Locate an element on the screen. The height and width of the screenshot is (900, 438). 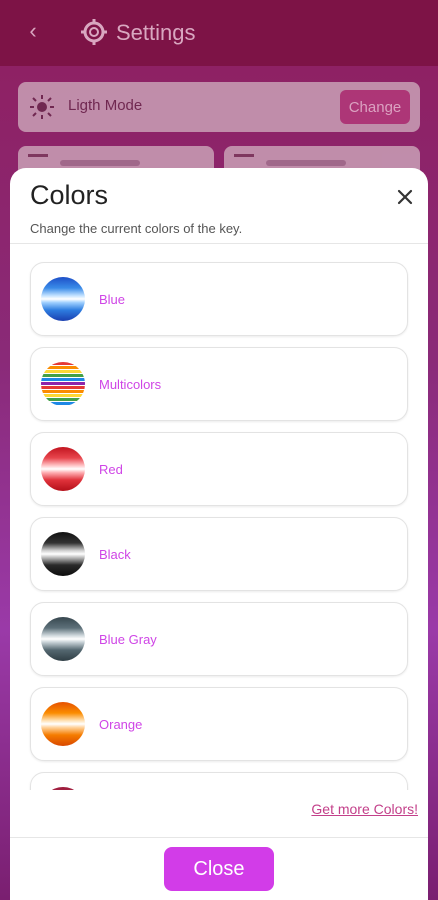
color-option-label: Blue Gray is located at coordinates (128, 639).